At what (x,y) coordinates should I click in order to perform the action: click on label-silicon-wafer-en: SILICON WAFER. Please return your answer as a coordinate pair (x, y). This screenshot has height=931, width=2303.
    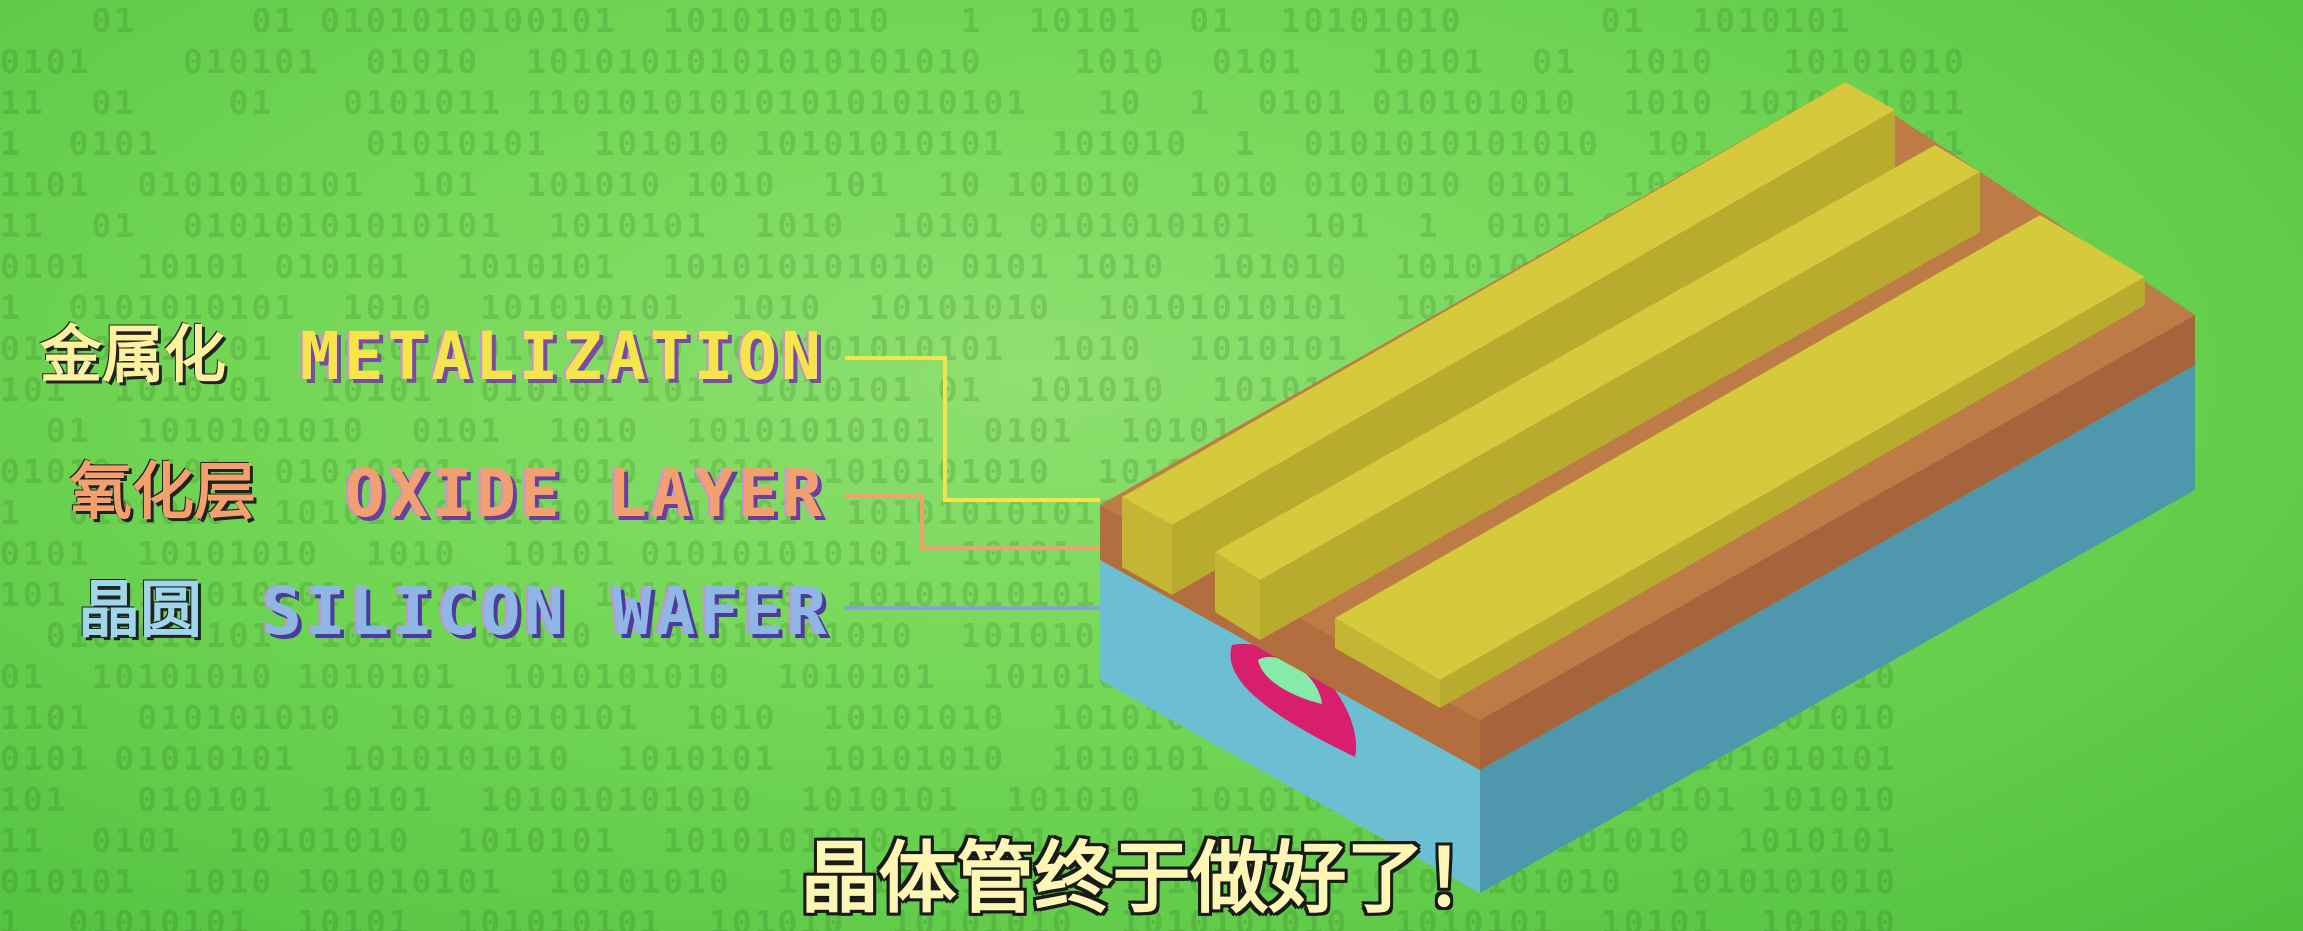
    Looking at the image, I should click on (546, 611).